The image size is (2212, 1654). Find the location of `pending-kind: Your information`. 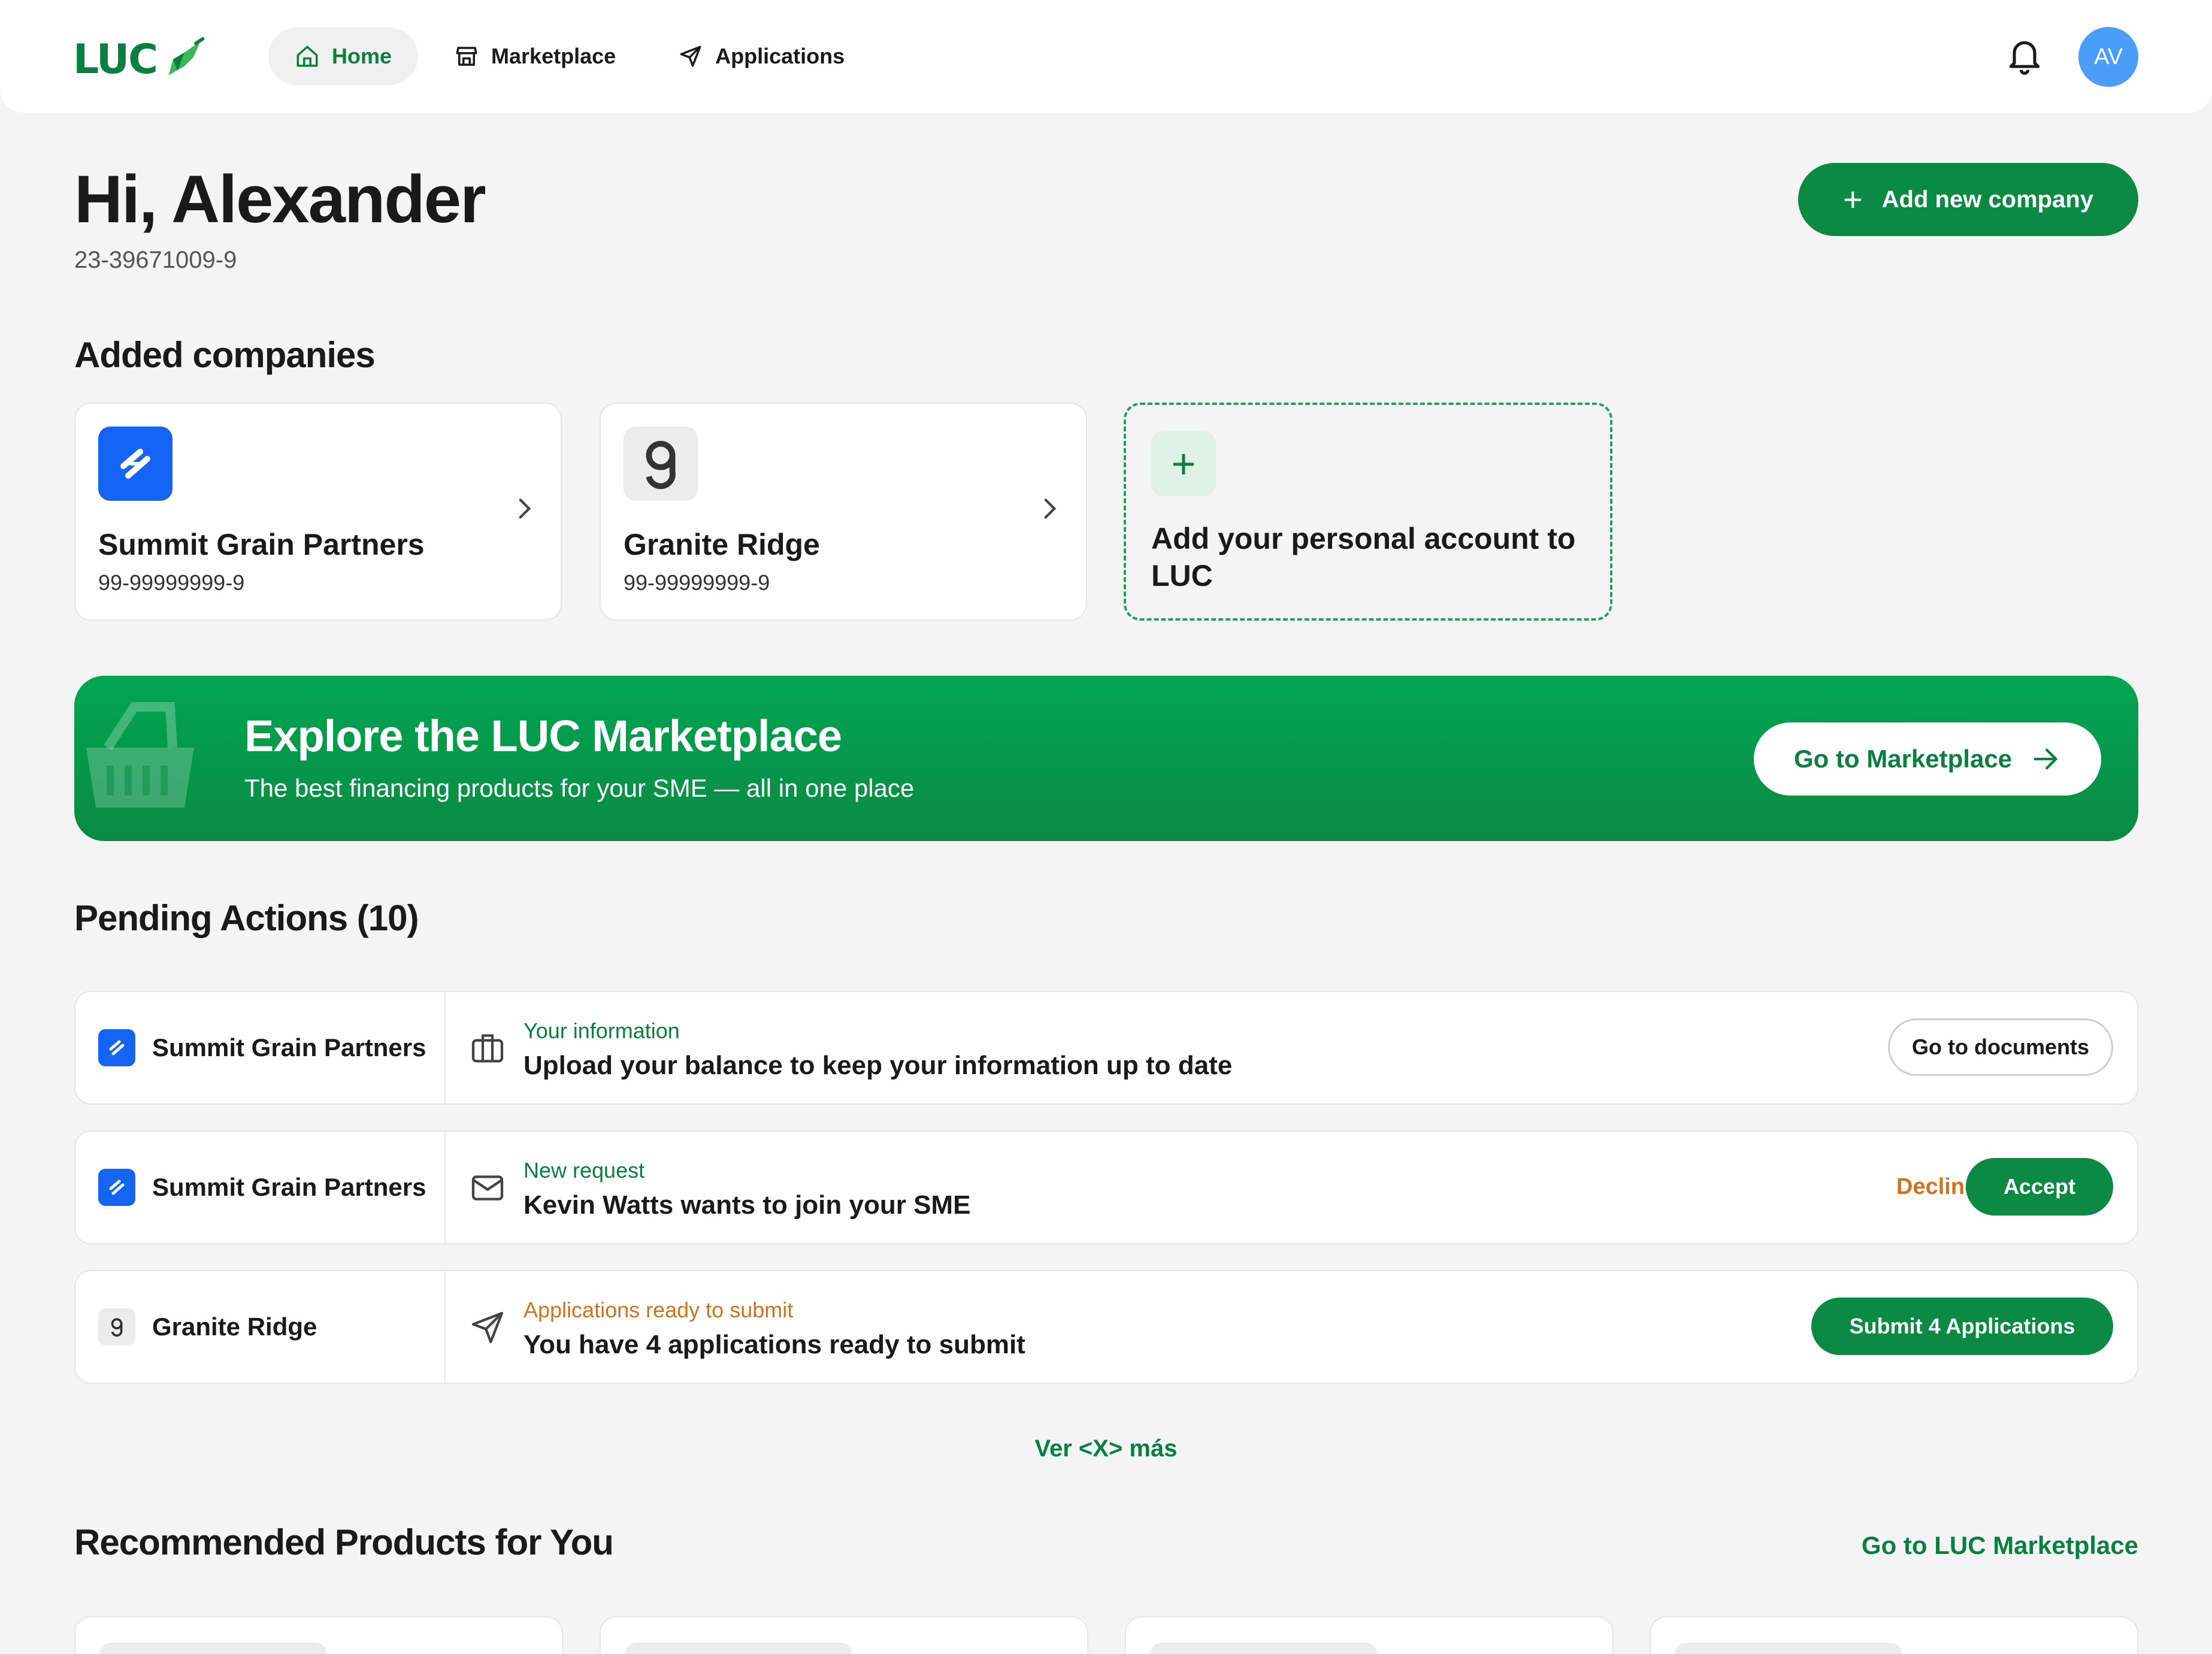

pending-kind: Your information is located at coordinates (602, 1030).